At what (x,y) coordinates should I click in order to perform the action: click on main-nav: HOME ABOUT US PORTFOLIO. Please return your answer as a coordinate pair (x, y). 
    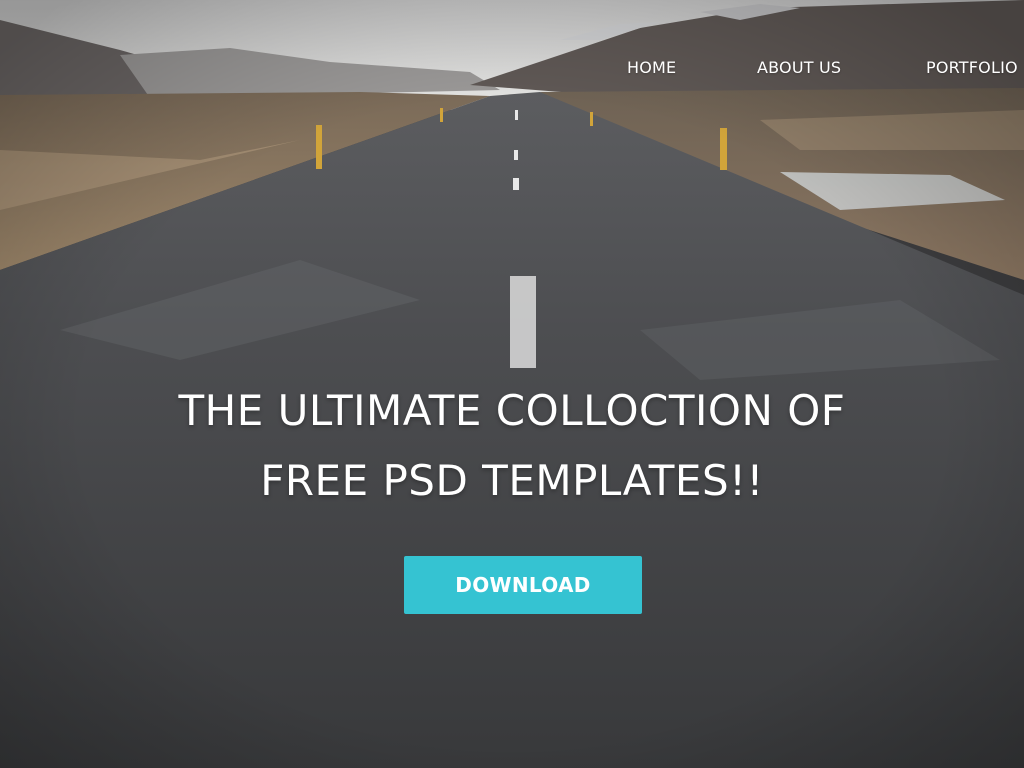
    Looking at the image, I should click on (512, 70).